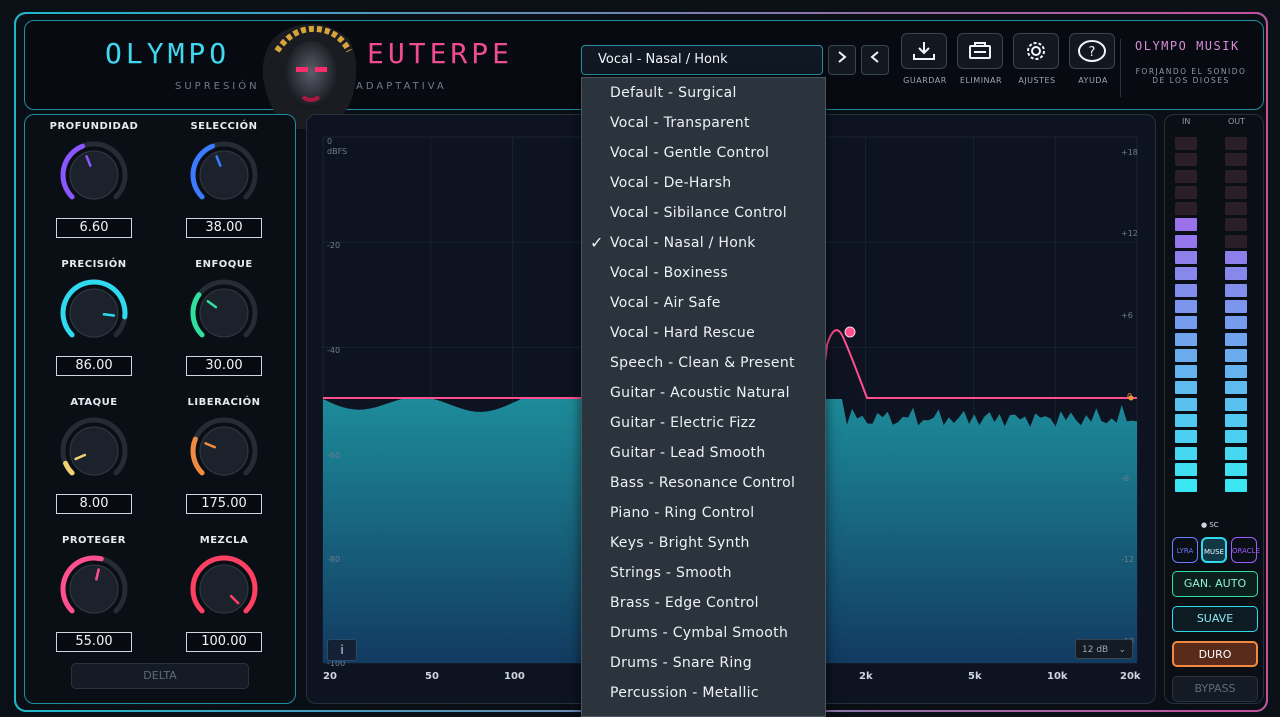  I want to click on checkmark-icon: ✓, so click(597, 242).